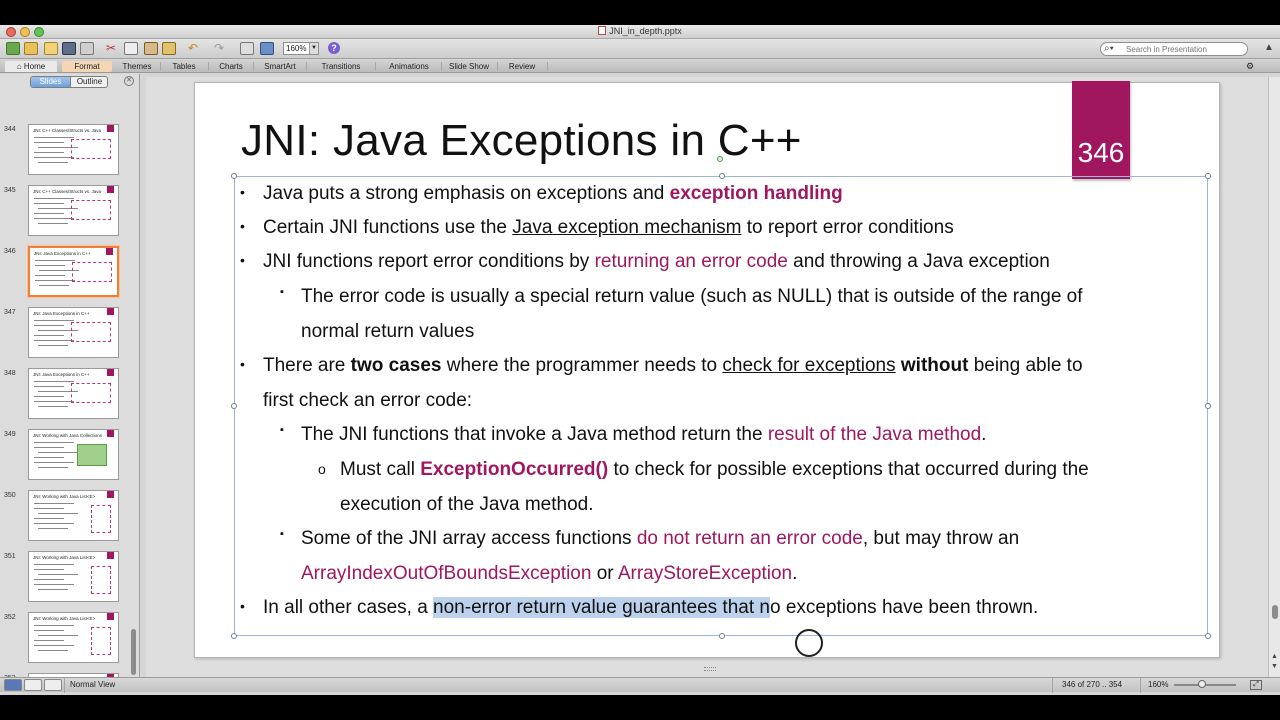 The image size is (1280, 720). What do you see at coordinates (341, 66) in the screenshot?
I see `tab-transitions: Transitions` at bounding box center [341, 66].